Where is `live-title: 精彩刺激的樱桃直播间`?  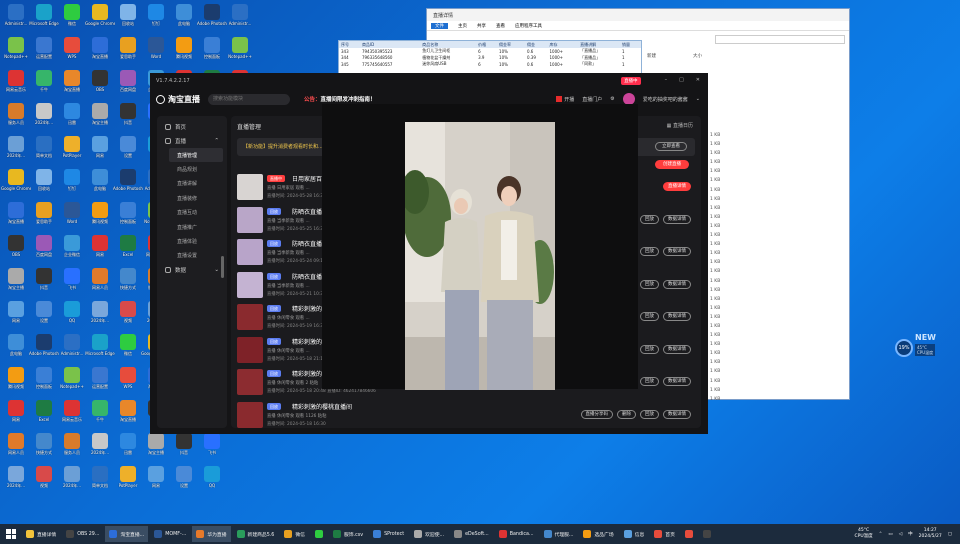
live-title: 精彩刺激的樱桃直播间 is located at coordinates (322, 406).